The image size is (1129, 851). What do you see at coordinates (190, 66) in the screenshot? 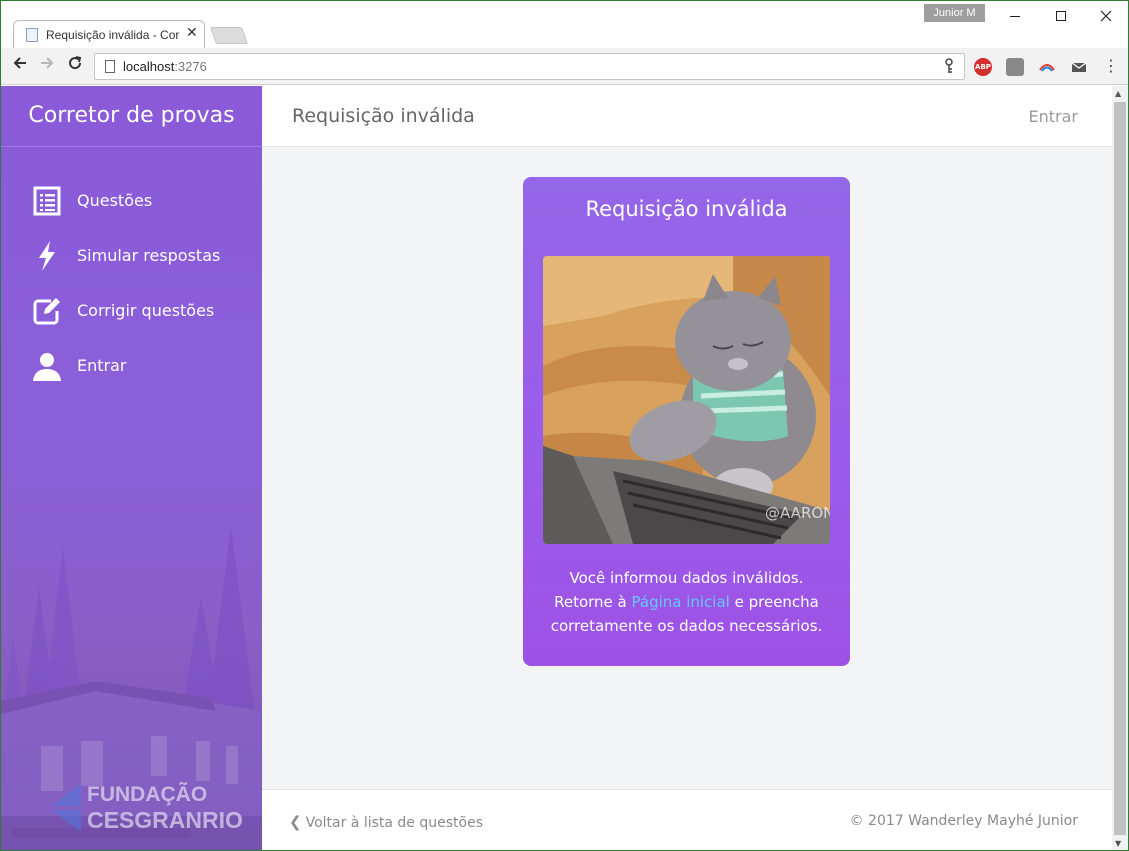
I see `url-port: :3276` at bounding box center [190, 66].